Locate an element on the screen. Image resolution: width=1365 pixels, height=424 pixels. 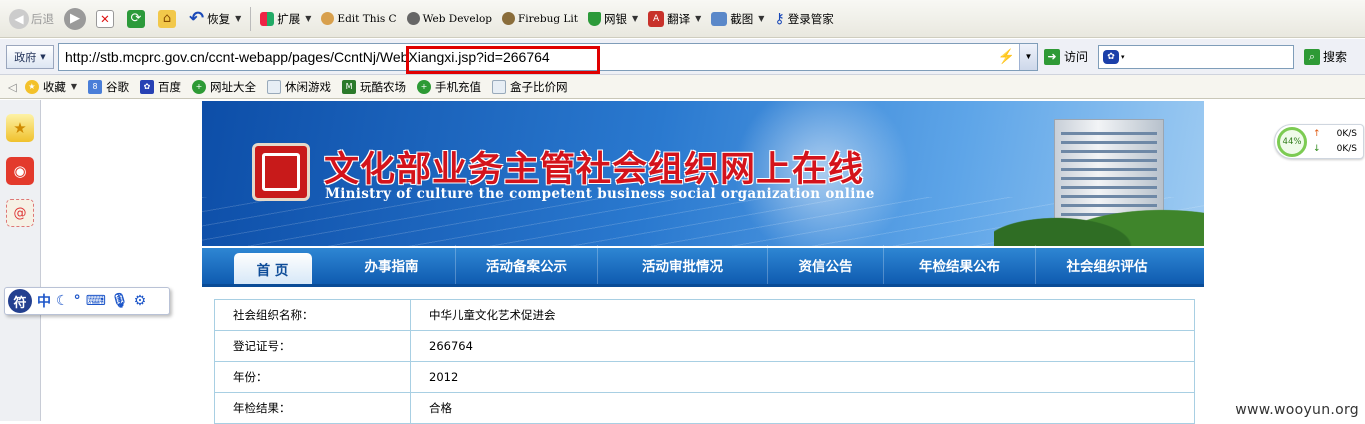
firebug-lite-button: Firebug Lit is located at coordinates (540, 19).